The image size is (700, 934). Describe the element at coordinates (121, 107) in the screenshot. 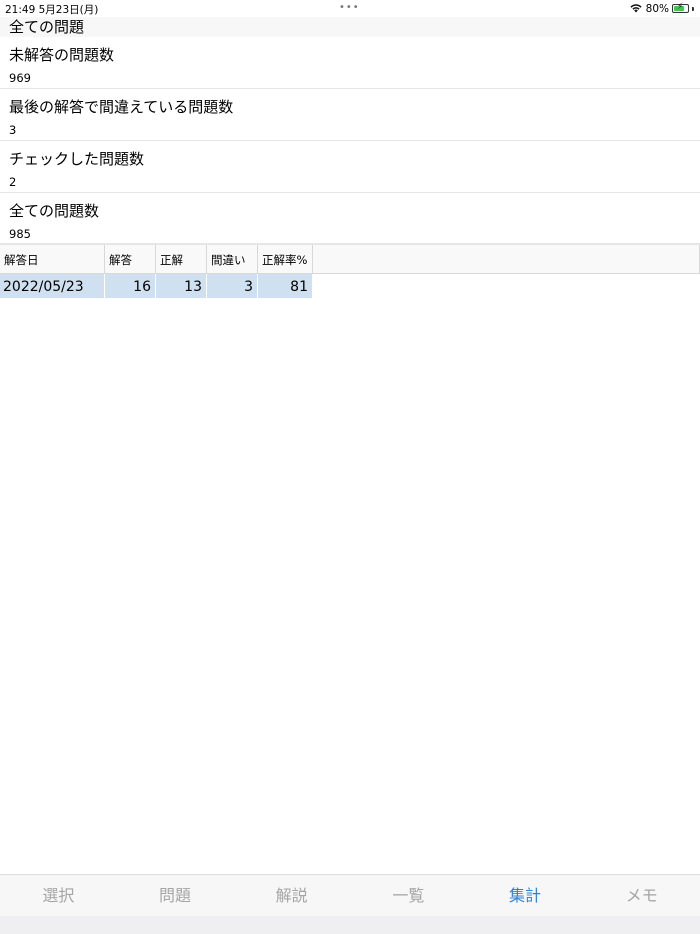

I see `stat-label: 最後の解答で間違えている問題数` at that location.